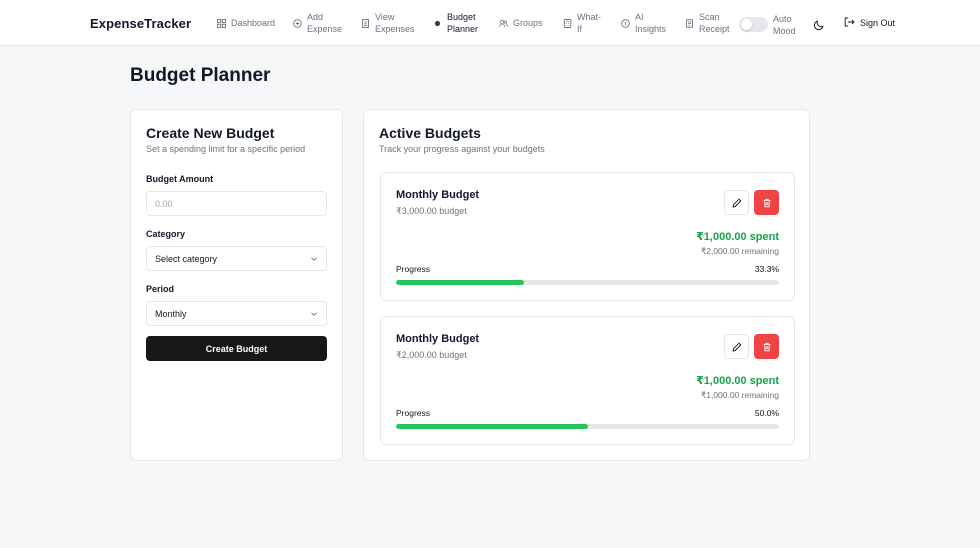 This screenshot has width=980, height=548. What do you see at coordinates (689, 23) in the screenshot?
I see `receipt-icon` at bounding box center [689, 23].